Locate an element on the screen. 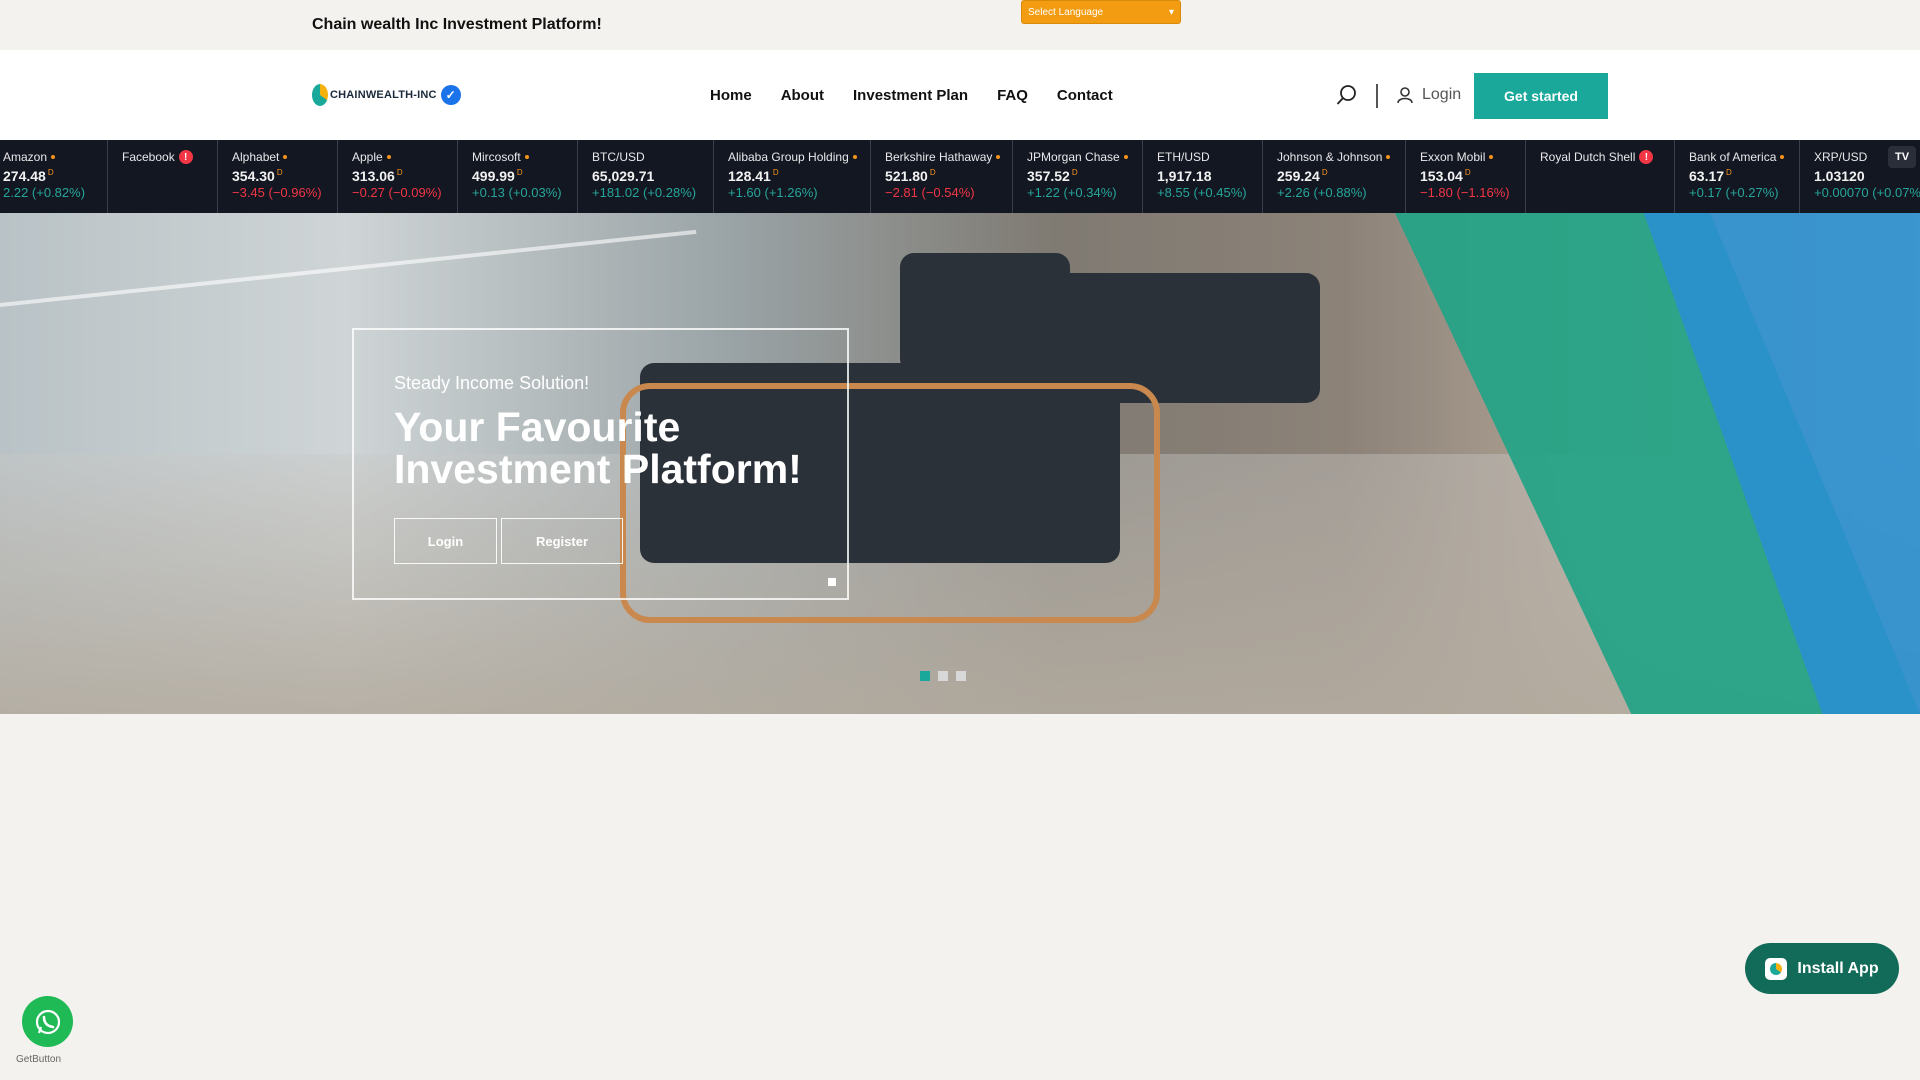  warning-icon: ! is located at coordinates (185, 157).